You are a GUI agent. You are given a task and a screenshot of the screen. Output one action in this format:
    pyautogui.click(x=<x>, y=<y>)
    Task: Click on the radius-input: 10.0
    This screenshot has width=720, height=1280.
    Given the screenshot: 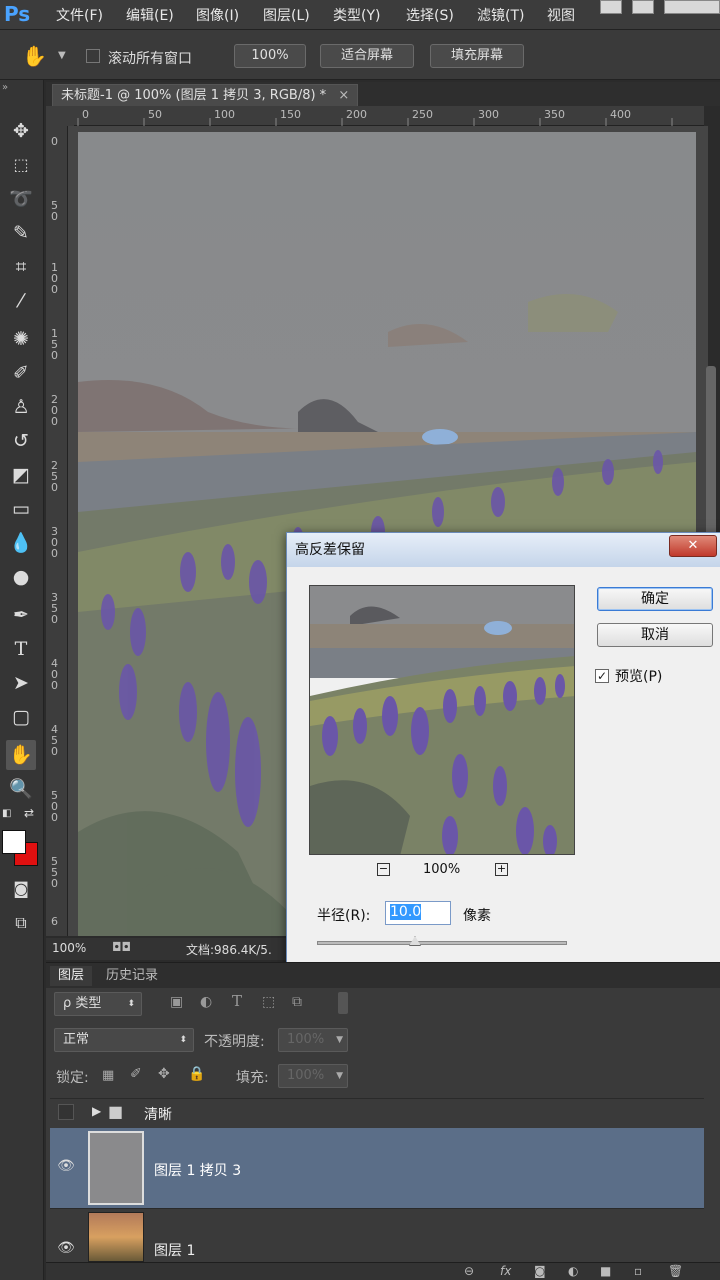 What is the action you would take?
    pyautogui.click(x=418, y=913)
    